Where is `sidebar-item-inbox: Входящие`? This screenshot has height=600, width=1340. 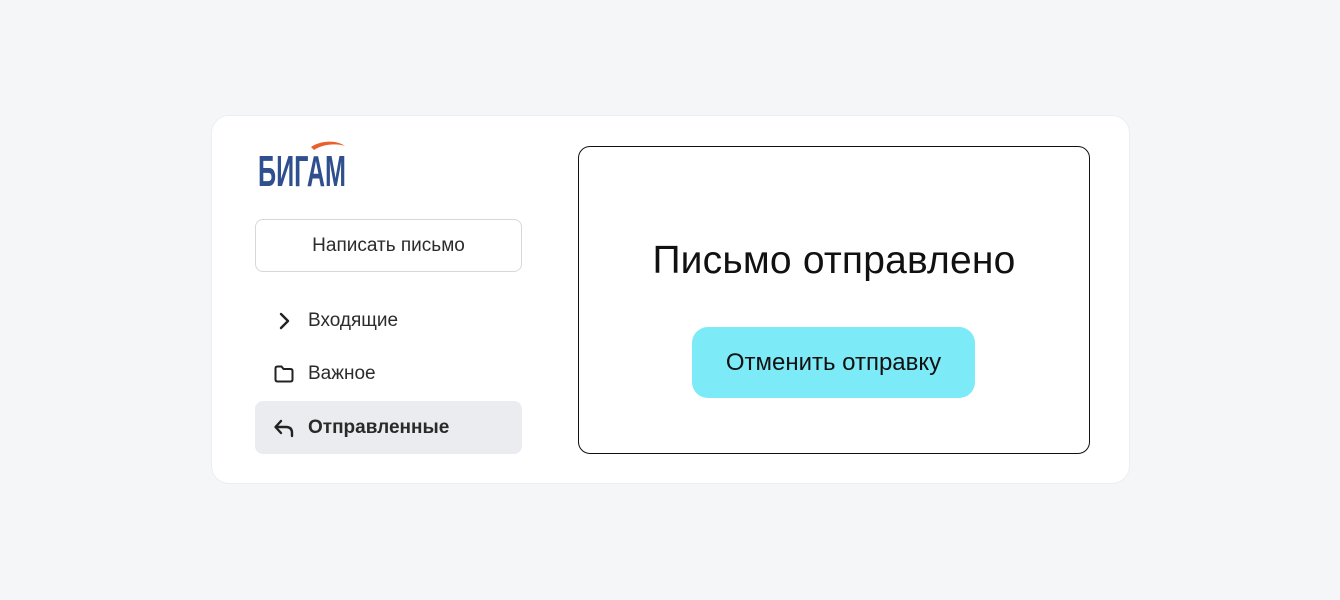
sidebar-item-inbox: Входящие is located at coordinates (388, 320).